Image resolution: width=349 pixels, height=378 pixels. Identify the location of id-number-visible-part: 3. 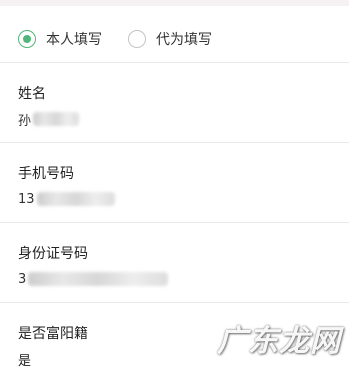
(22, 279).